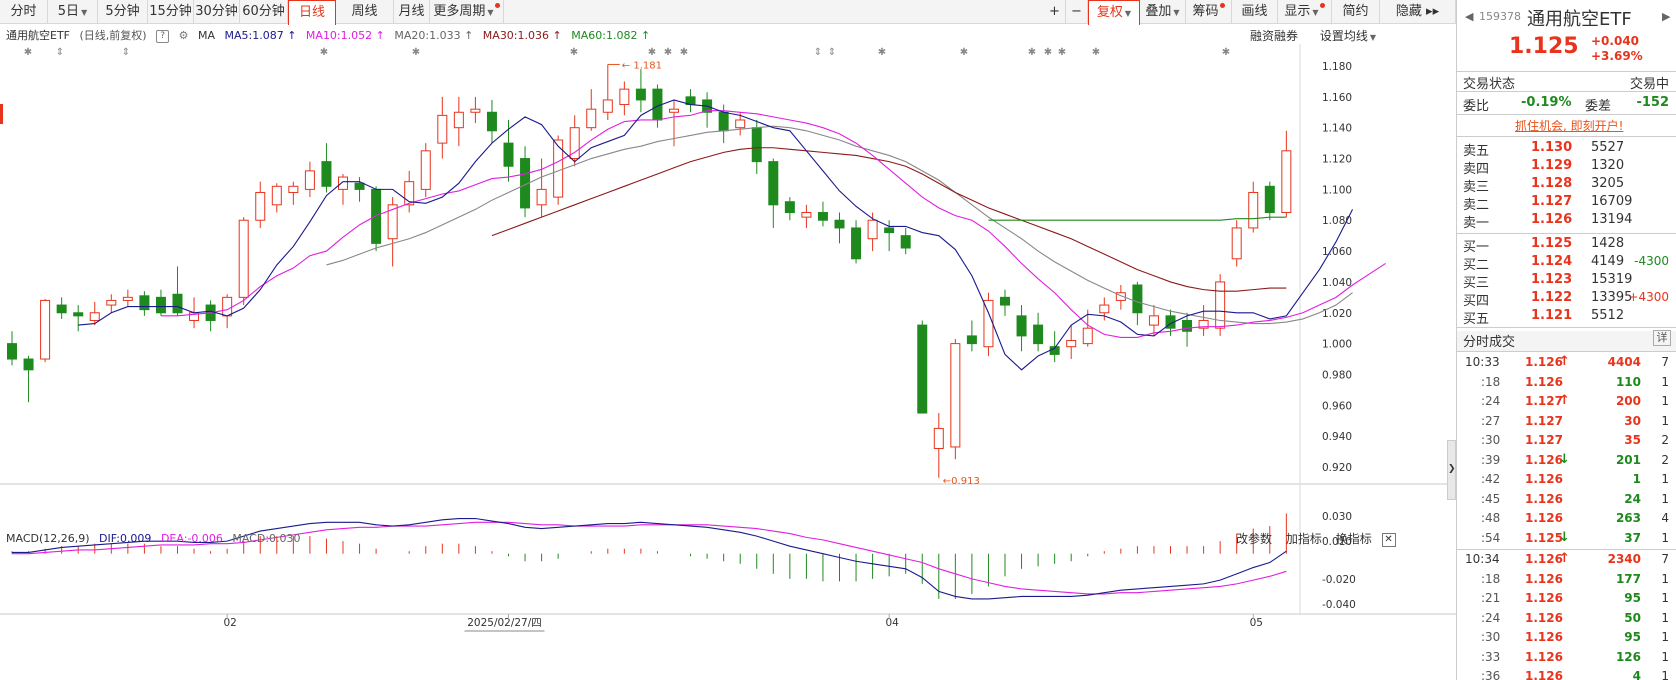 The width and height of the screenshot is (1676, 680). I want to click on notification-dot-icon, so click(1222, 5).